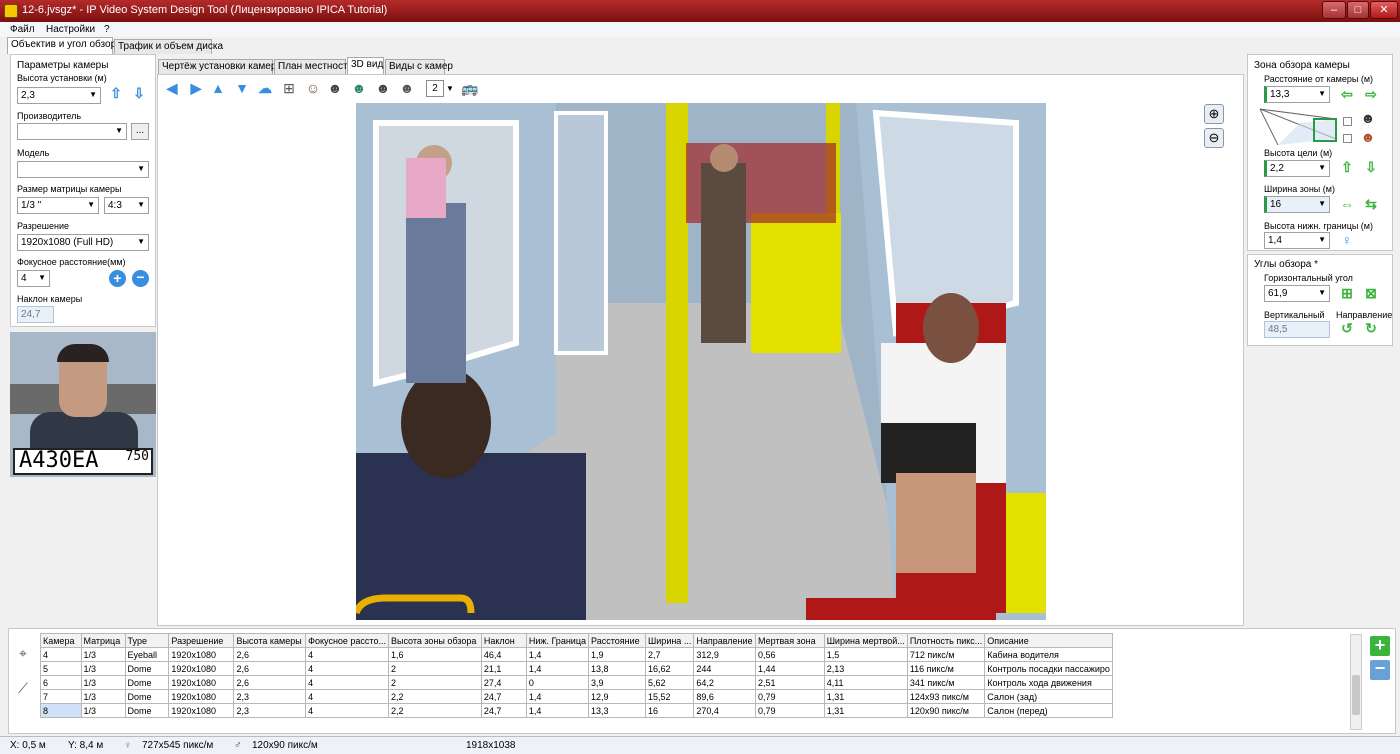 The height and width of the screenshot is (754, 1400). Describe the element at coordinates (1347, 94) in the screenshot. I see `distance-left-icon: ⇦` at that location.